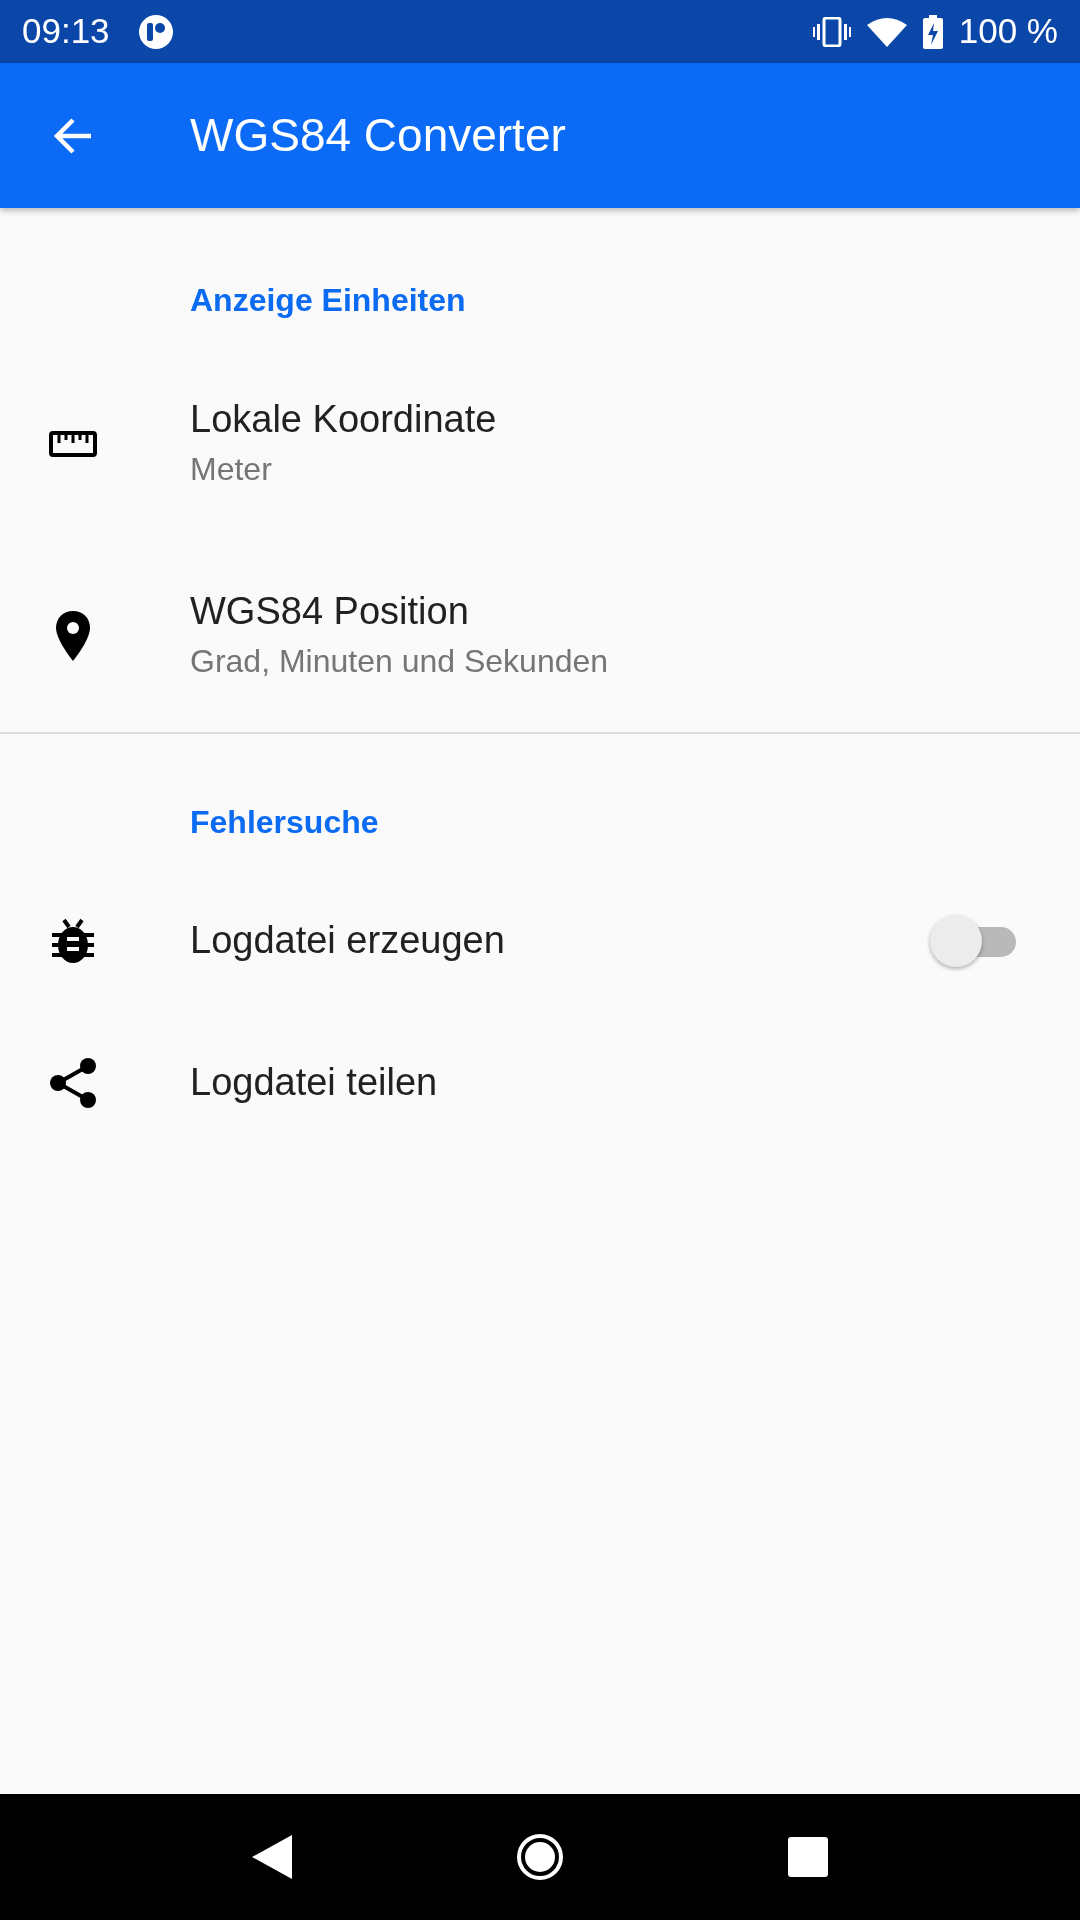 The height and width of the screenshot is (1920, 1080). What do you see at coordinates (66, 31) in the screenshot?
I see `clock: 09:13` at bounding box center [66, 31].